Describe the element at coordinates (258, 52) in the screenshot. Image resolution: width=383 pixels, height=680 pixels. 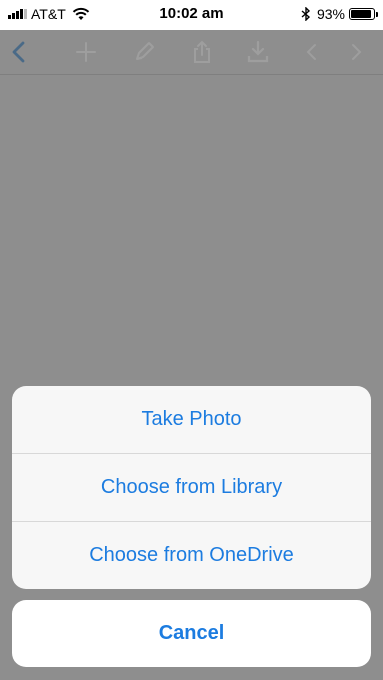
I see `download-icon` at that location.